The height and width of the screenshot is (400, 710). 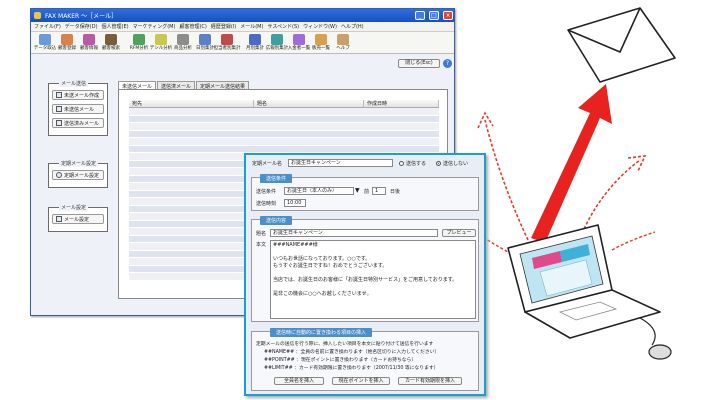 I want to click on window-title: FAX MAKER ～［メール］, so click(x=81, y=16).